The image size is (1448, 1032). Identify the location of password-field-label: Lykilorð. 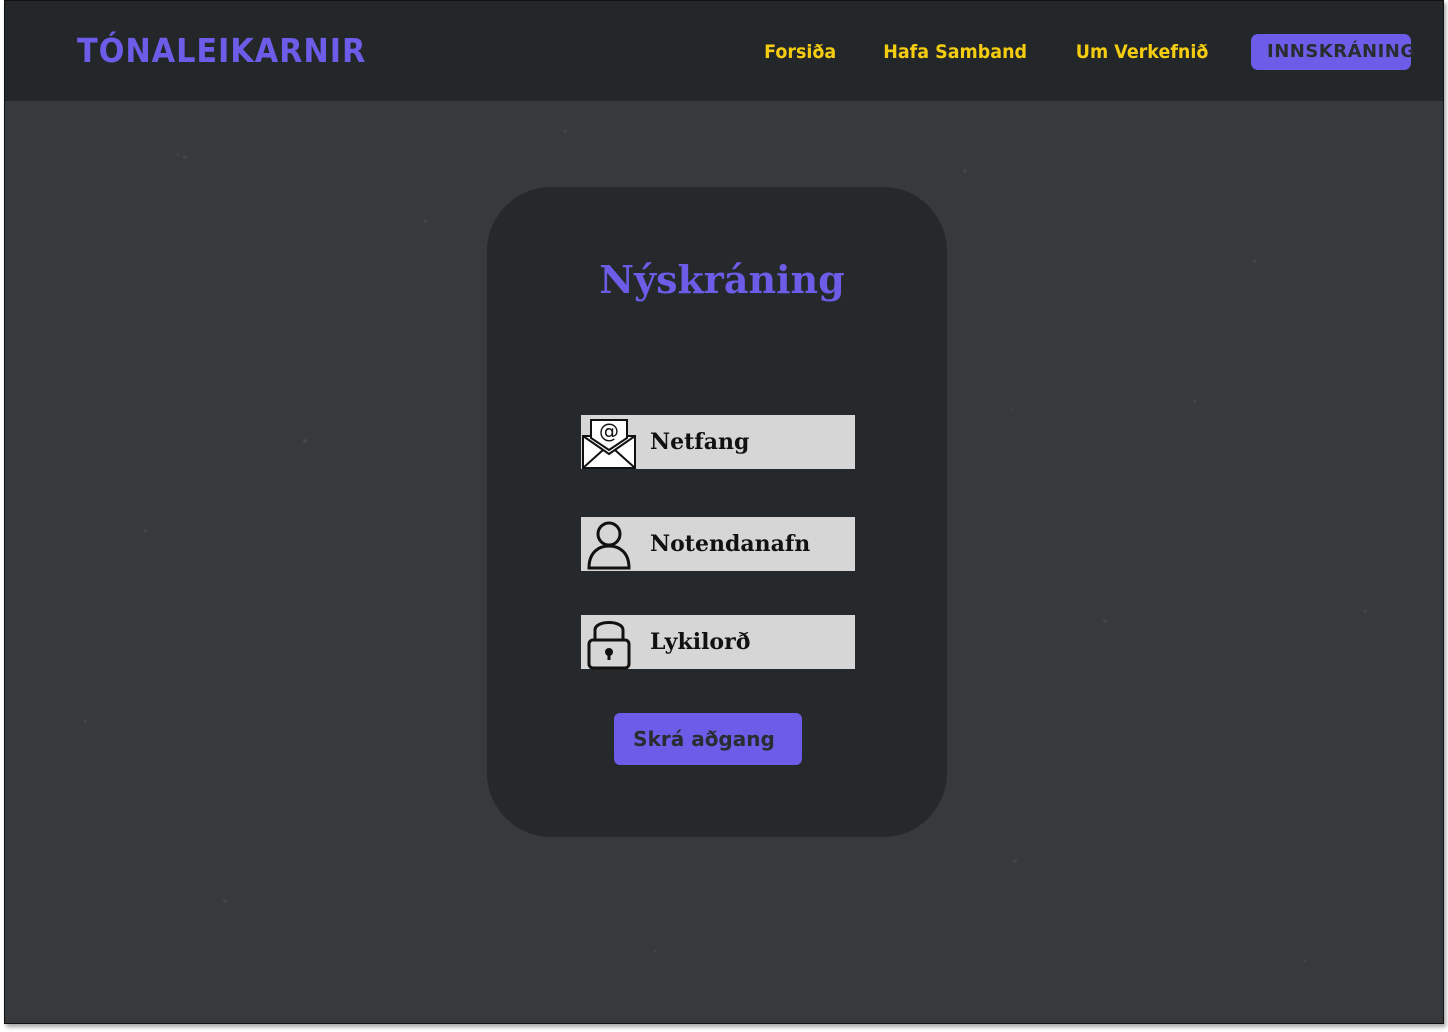
(700, 642).